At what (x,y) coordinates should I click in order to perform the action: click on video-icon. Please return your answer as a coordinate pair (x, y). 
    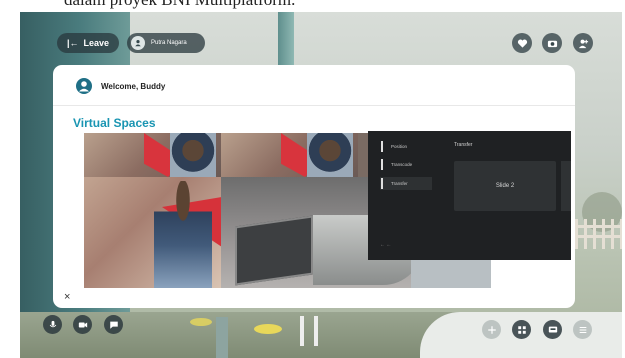
    Looking at the image, I should click on (82, 324).